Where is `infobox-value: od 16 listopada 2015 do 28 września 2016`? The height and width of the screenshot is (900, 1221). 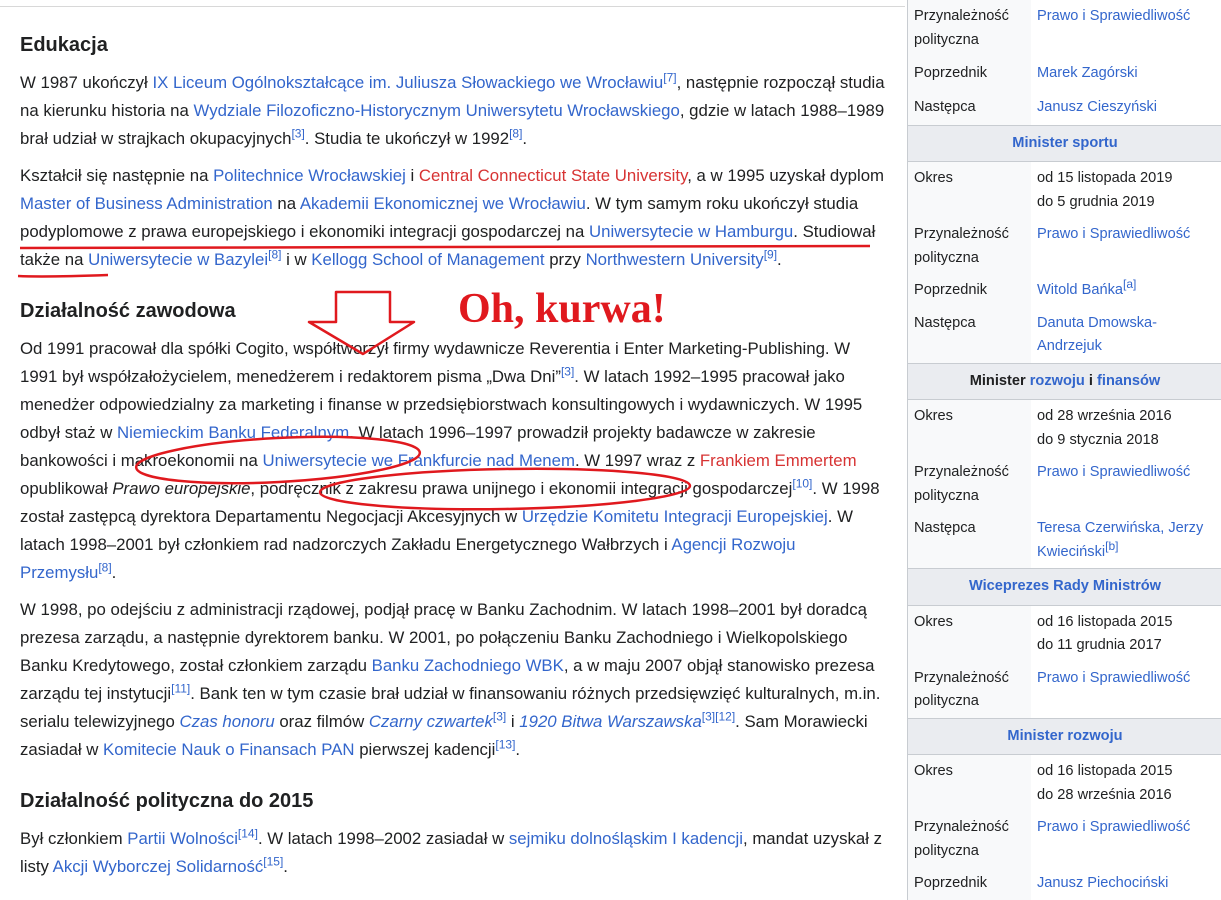
infobox-value: od 16 listopada 2015 do 28 września 2016 is located at coordinates (1126, 782).